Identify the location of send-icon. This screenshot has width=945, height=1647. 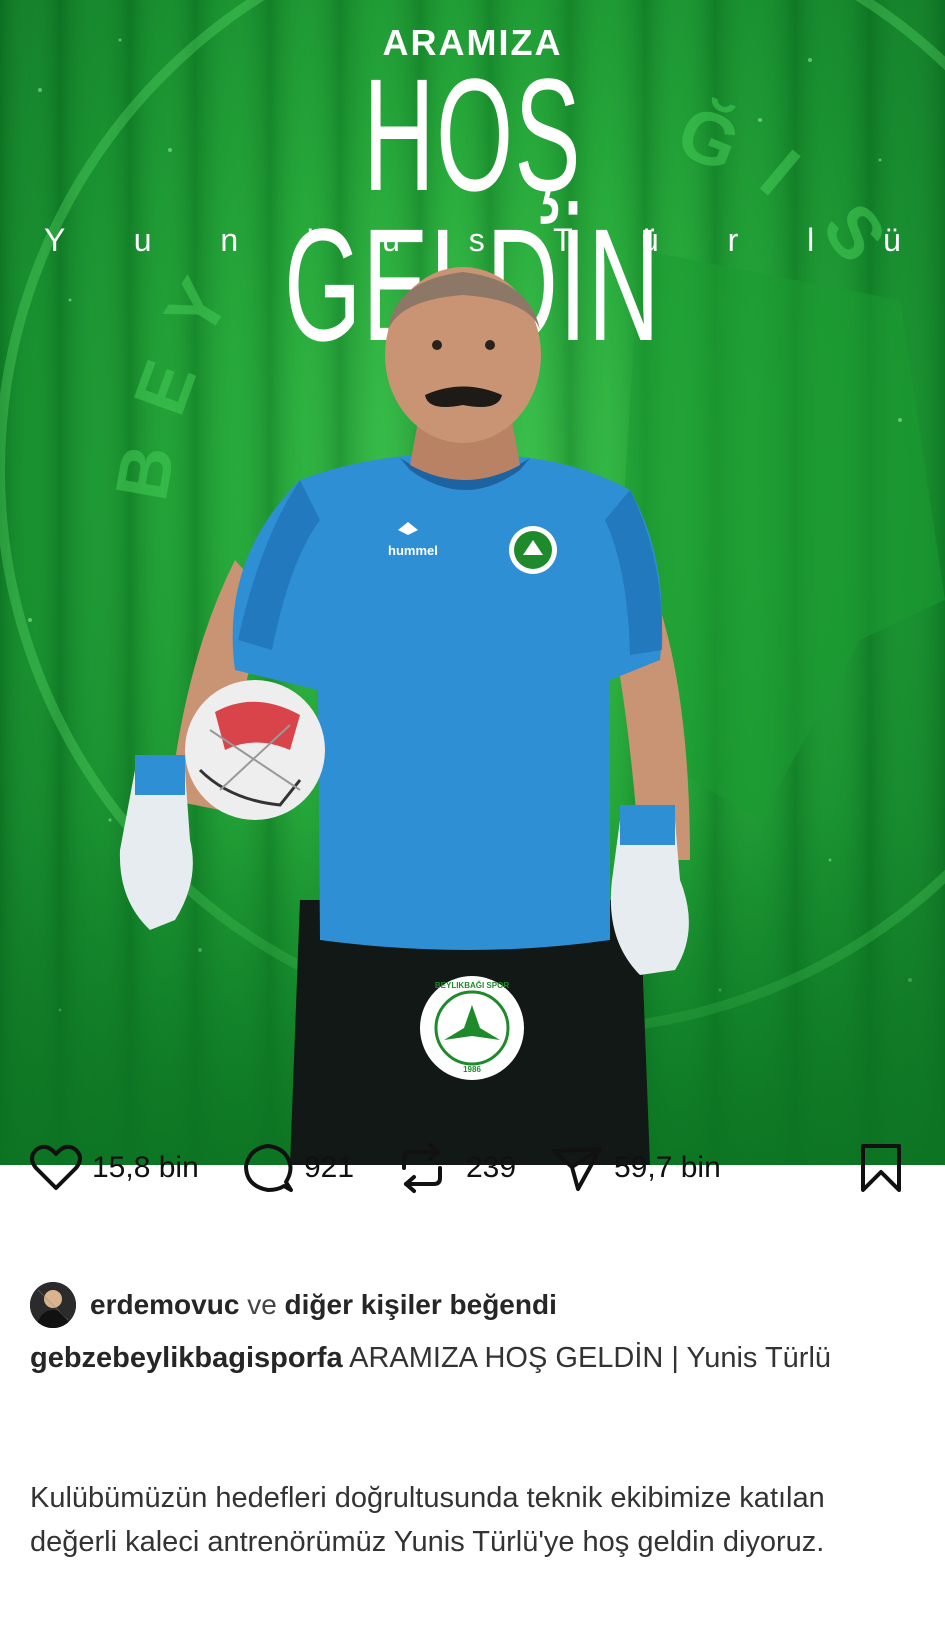
(577, 1168).